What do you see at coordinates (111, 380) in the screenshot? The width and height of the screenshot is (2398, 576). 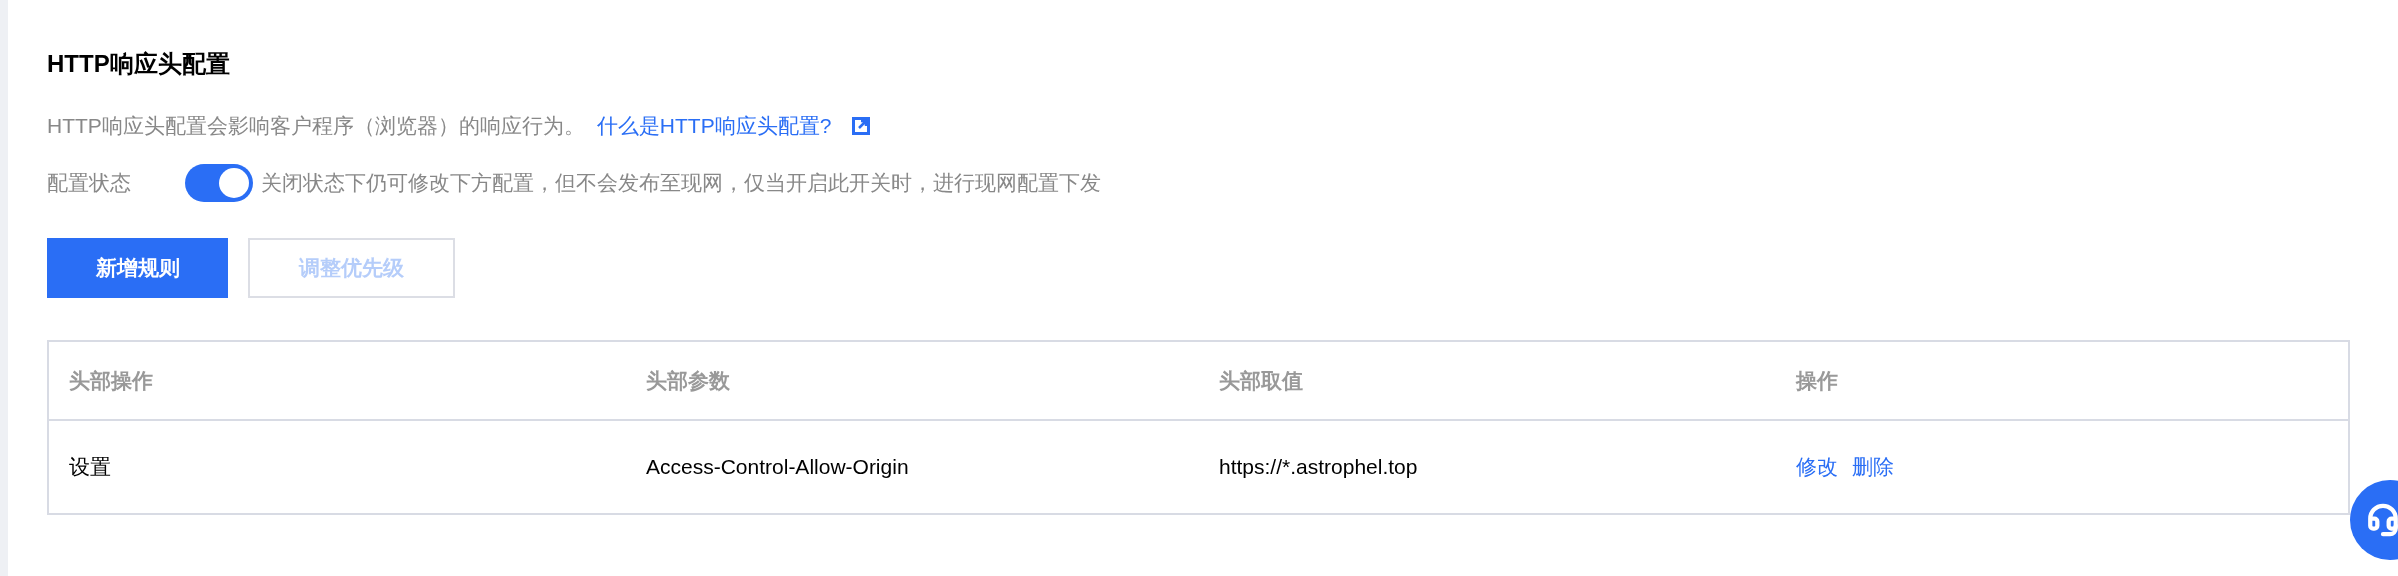 I see `column-header: 头部操作` at bounding box center [111, 380].